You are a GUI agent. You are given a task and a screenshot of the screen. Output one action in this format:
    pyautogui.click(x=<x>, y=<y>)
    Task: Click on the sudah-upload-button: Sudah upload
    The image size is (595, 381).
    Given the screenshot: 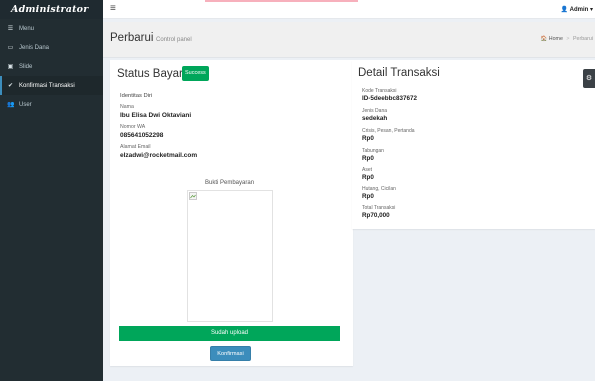 What is the action you would take?
    pyautogui.click(x=229, y=333)
    